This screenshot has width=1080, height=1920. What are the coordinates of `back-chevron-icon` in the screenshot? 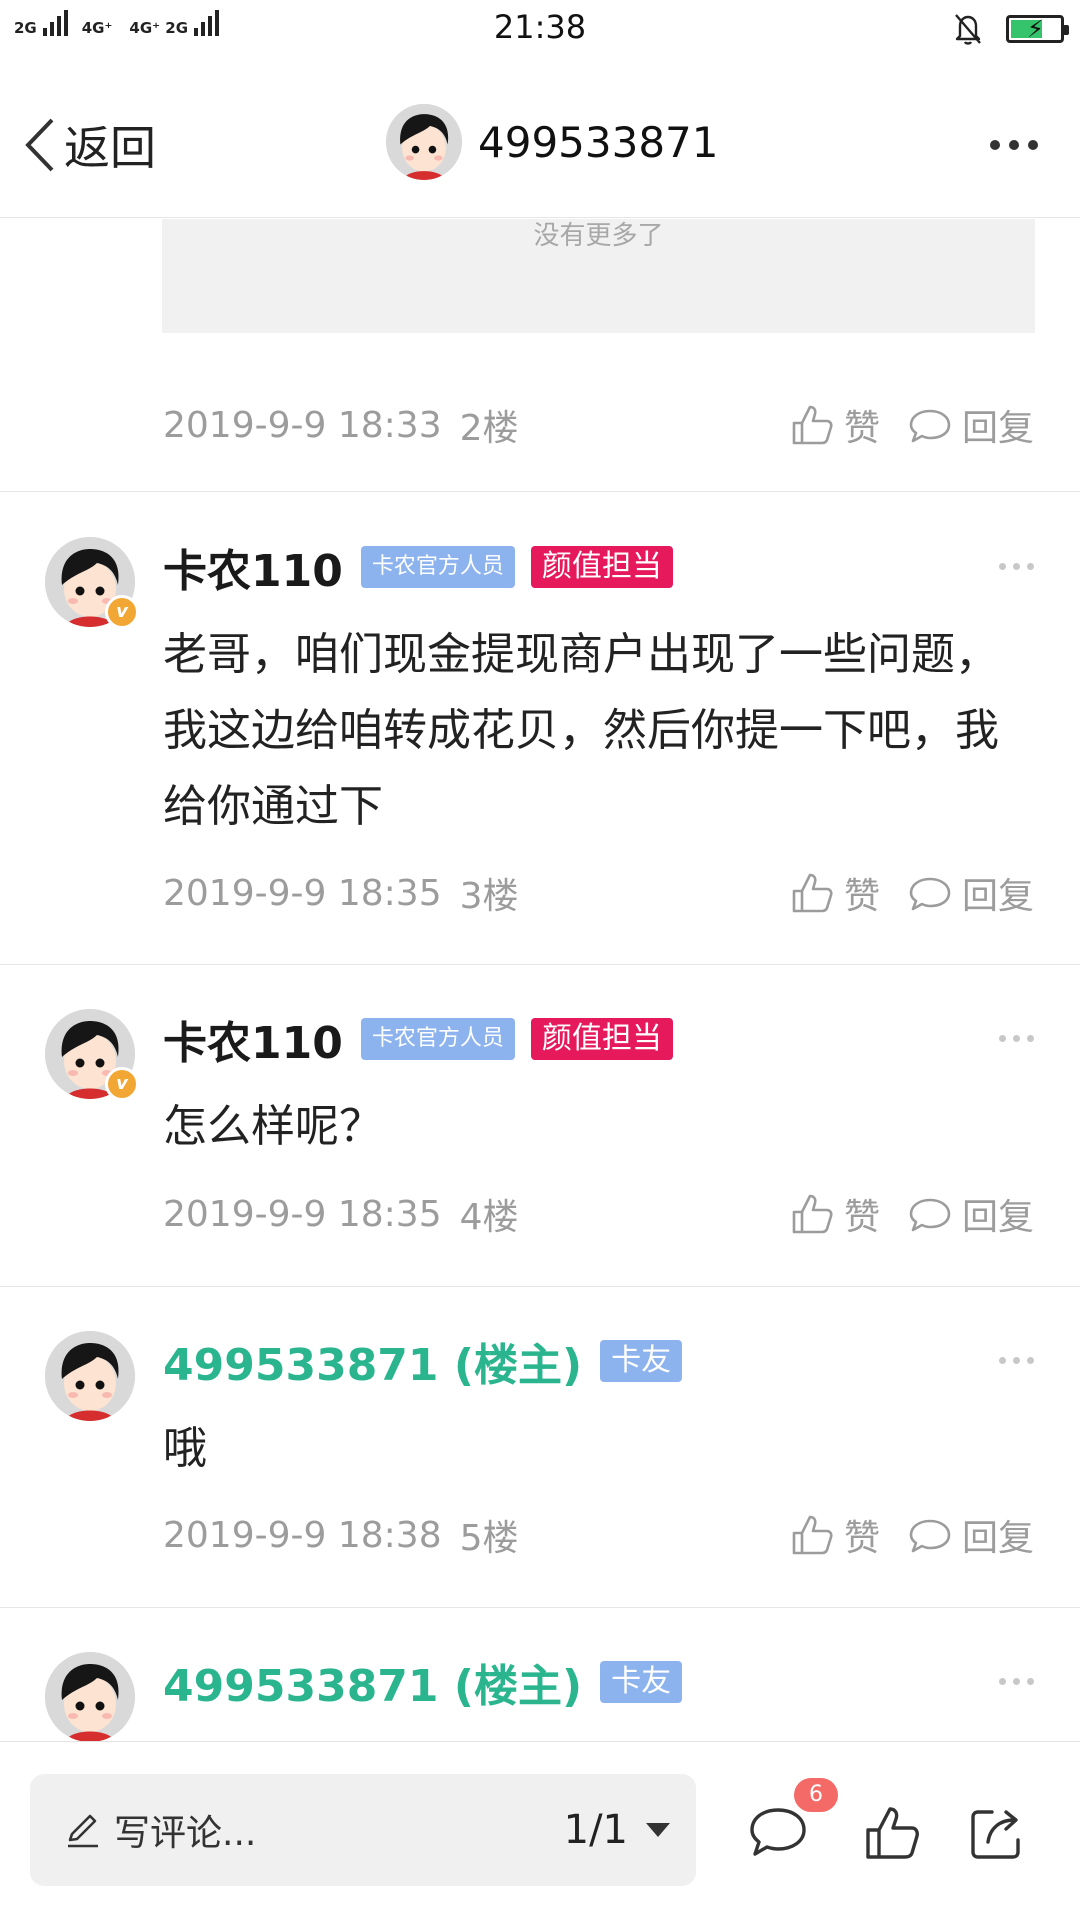 It's located at (39, 145).